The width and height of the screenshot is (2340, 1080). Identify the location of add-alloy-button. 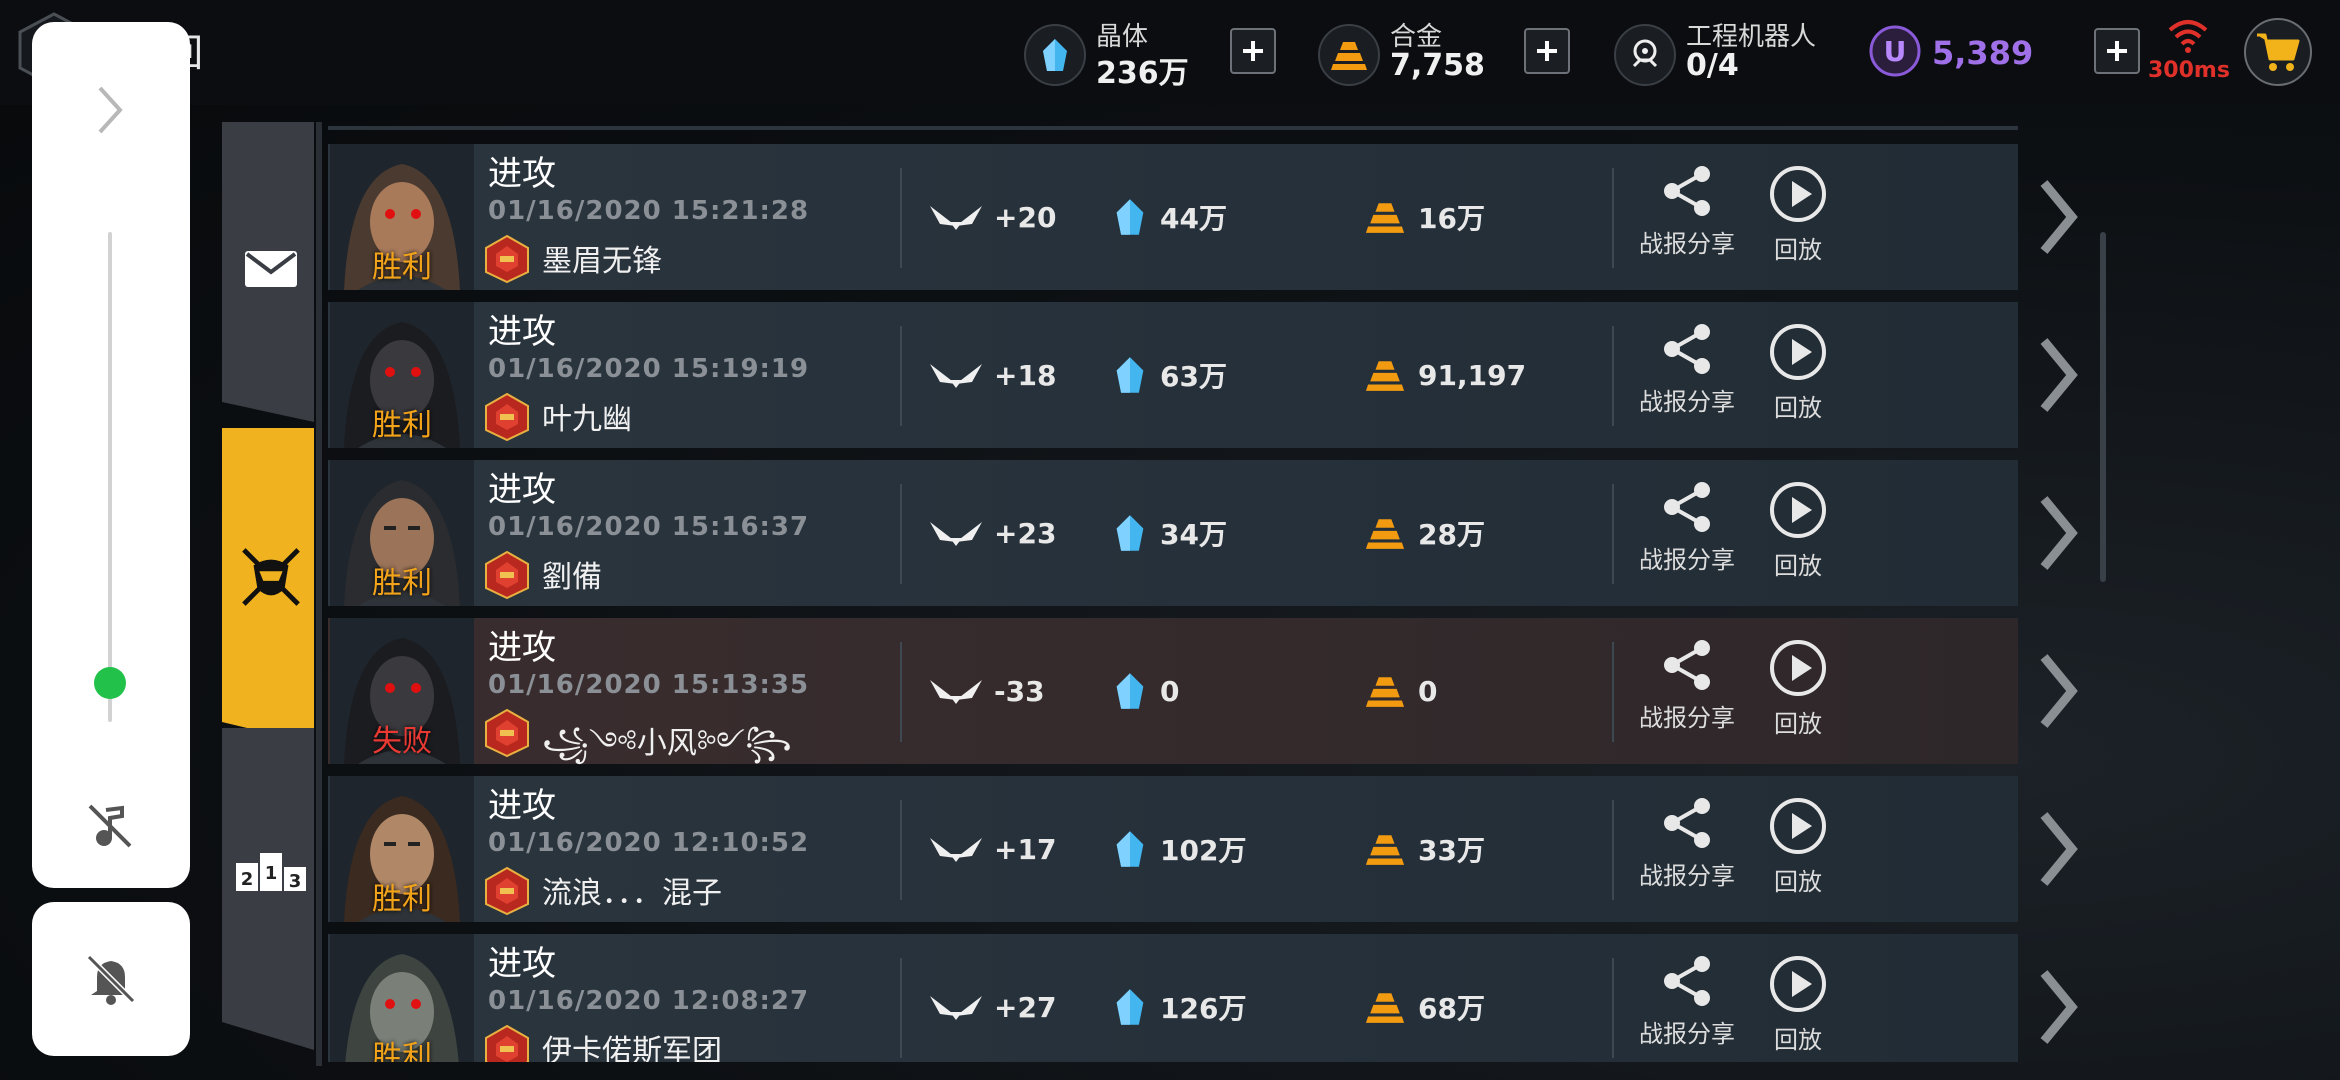
(1547, 51).